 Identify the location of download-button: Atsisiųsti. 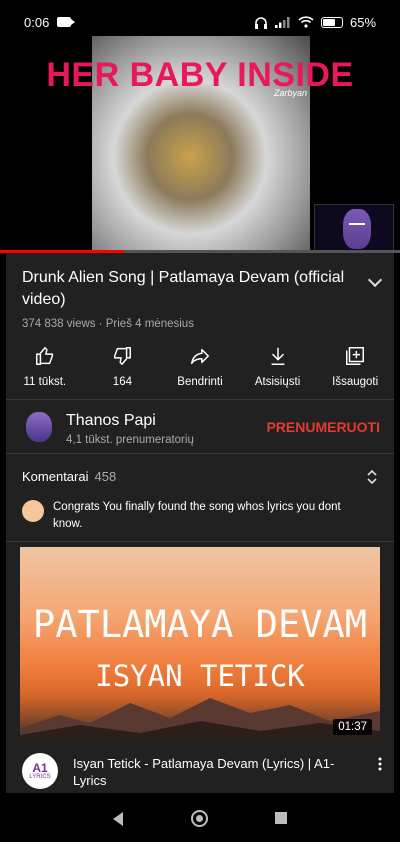
(278, 369).